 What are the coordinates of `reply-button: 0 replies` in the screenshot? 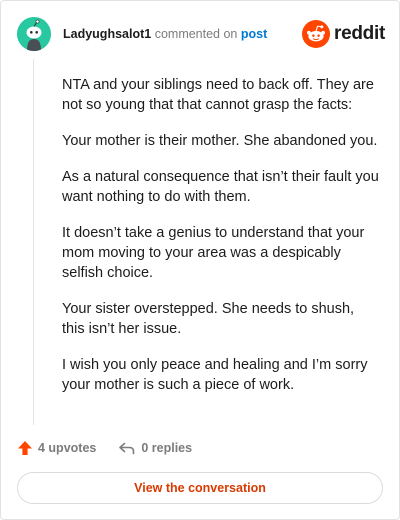 It's located at (155, 448).